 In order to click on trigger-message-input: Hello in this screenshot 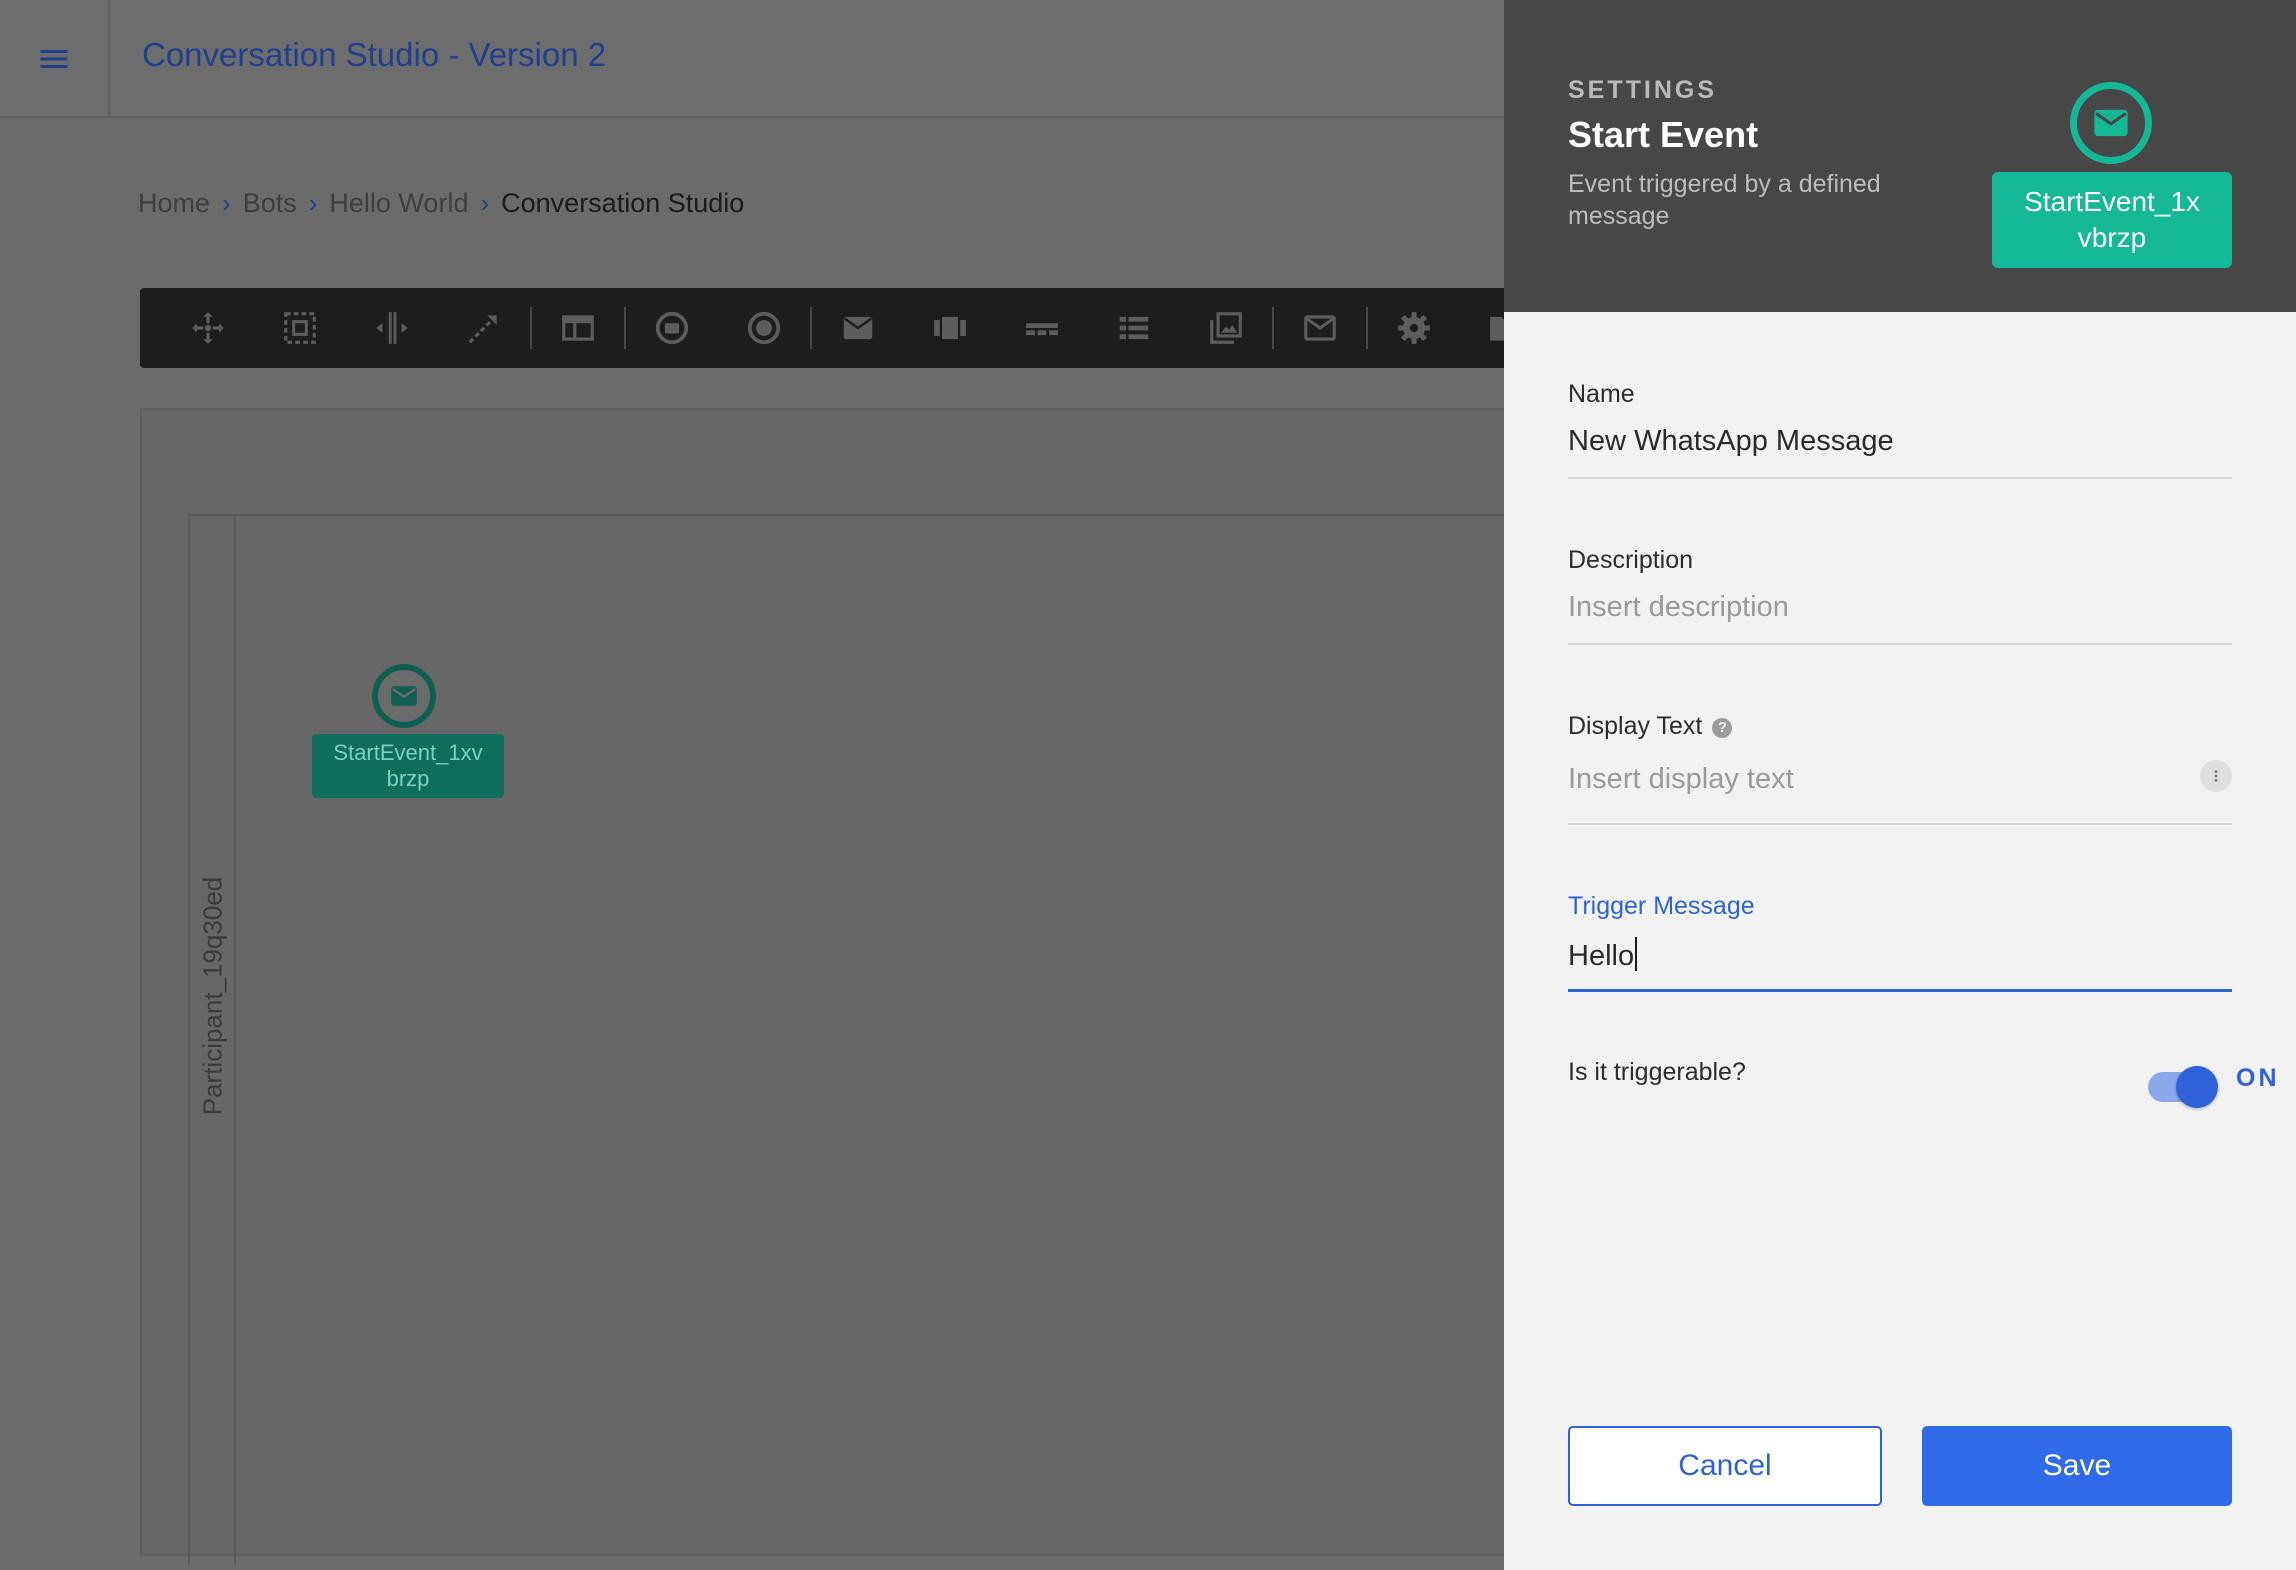, I will do `click(1900, 957)`.